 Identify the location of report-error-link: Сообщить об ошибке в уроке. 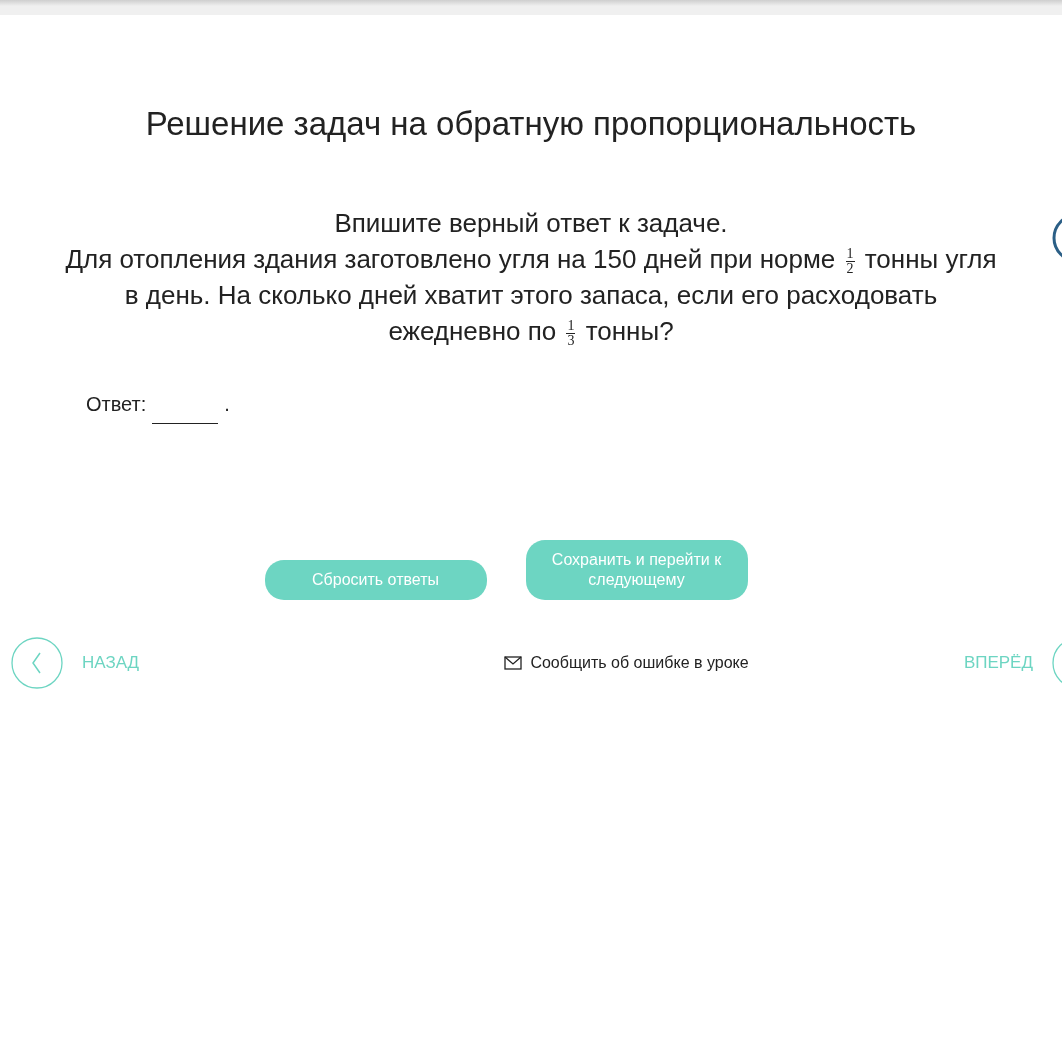
(626, 663).